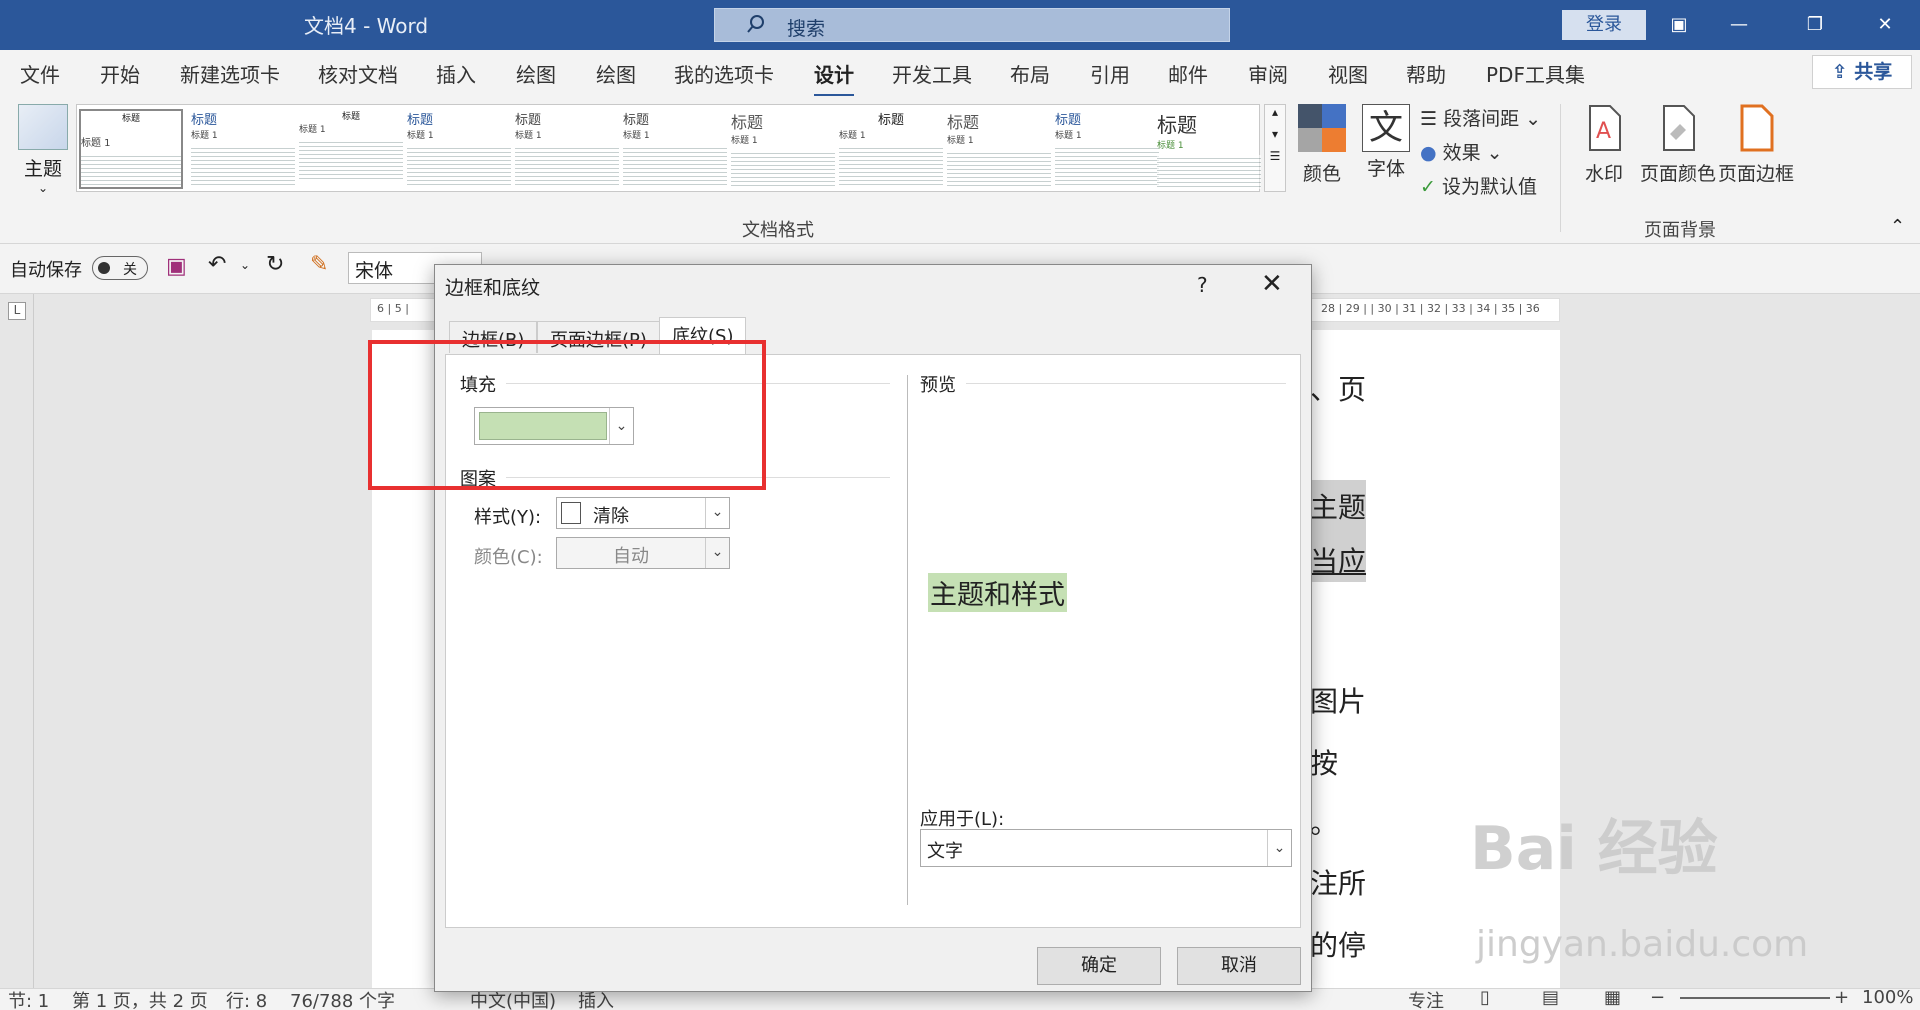 This screenshot has height=1010, width=1920. I want to click on login-button: 登录, so click(1604, 25).